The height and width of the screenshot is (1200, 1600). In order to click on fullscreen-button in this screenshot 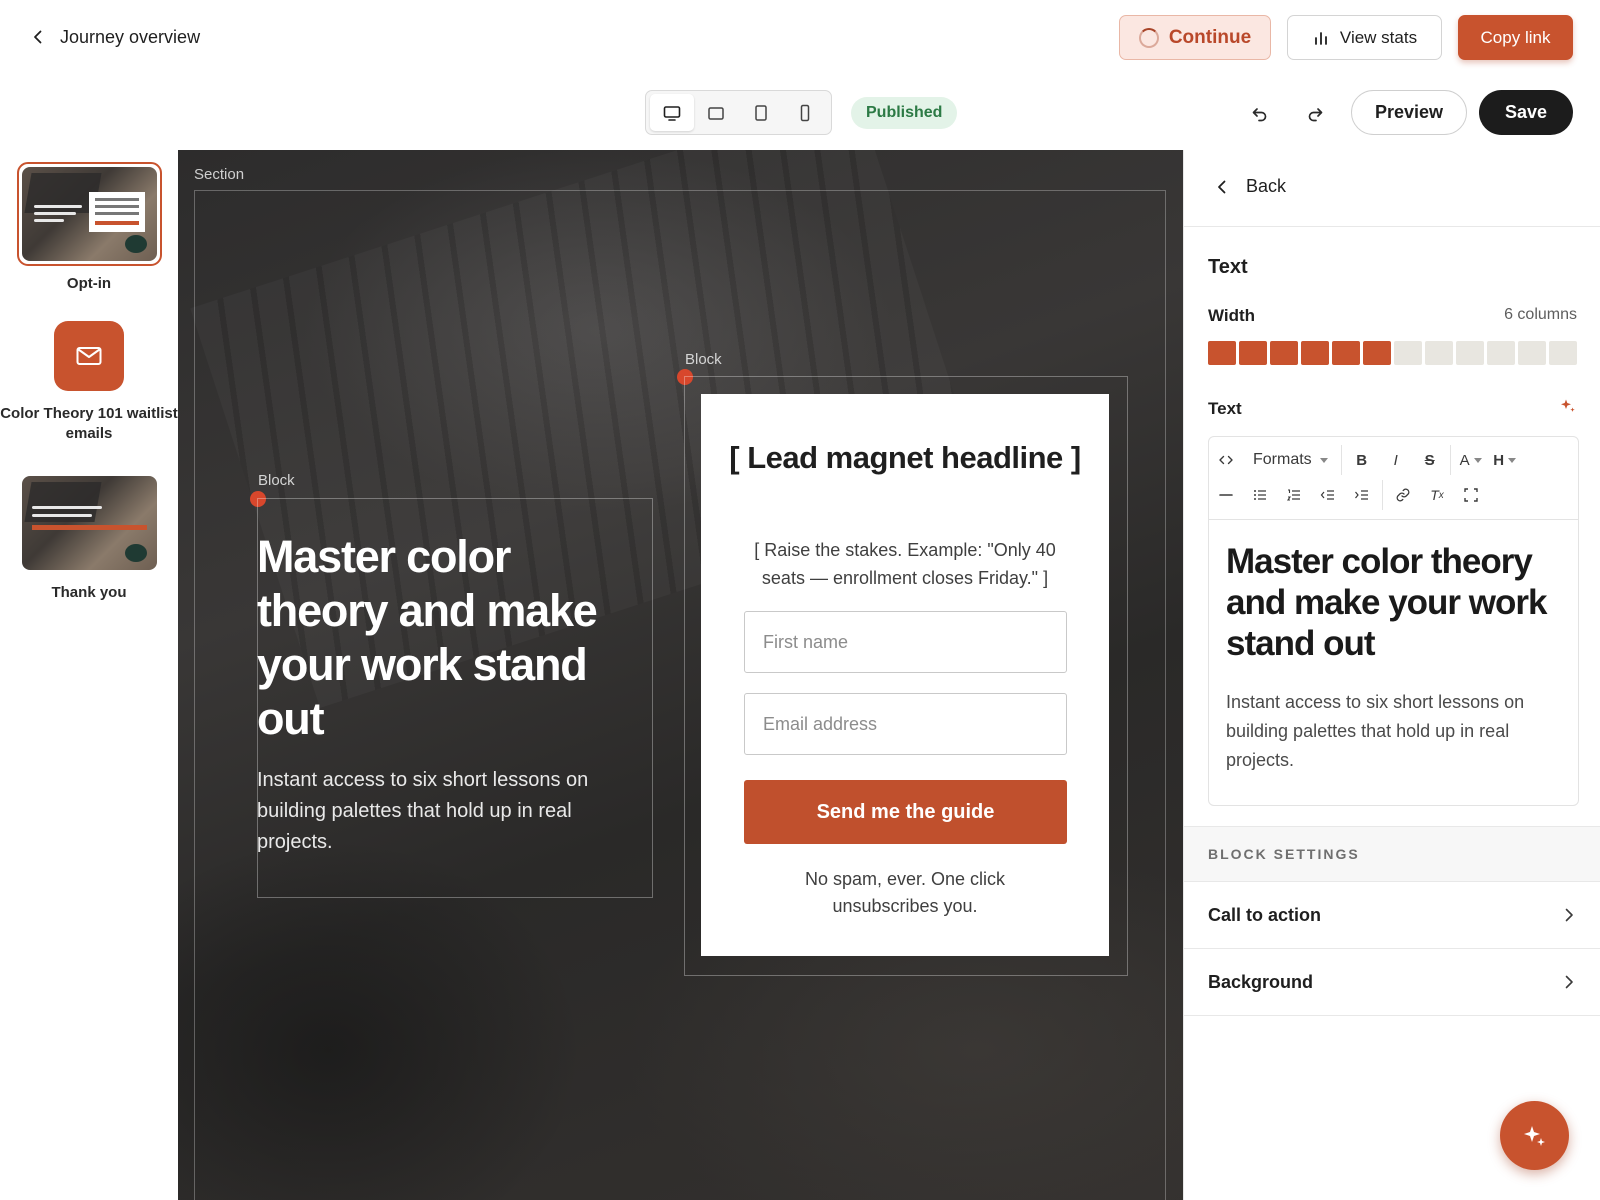, I will do `click(1471, 495)`.